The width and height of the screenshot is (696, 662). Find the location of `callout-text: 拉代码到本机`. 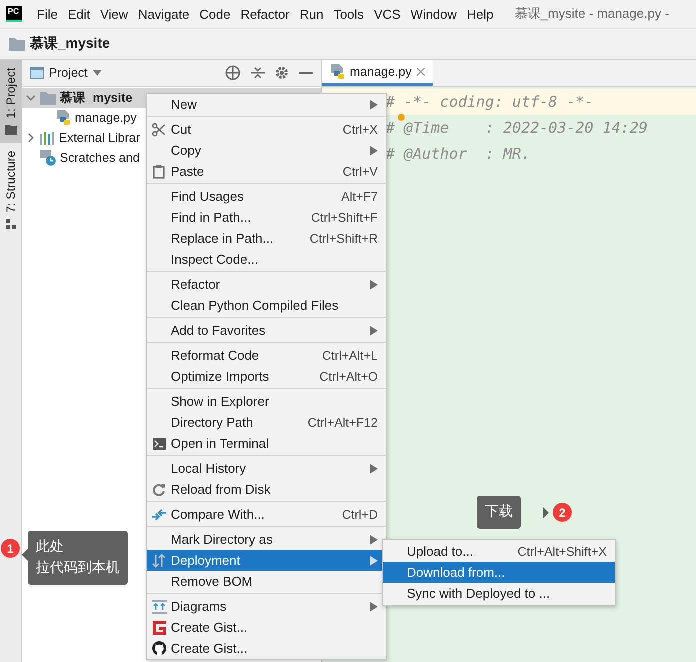

callout-text: 拉代码到本机 is located at coordinates (78, 568).